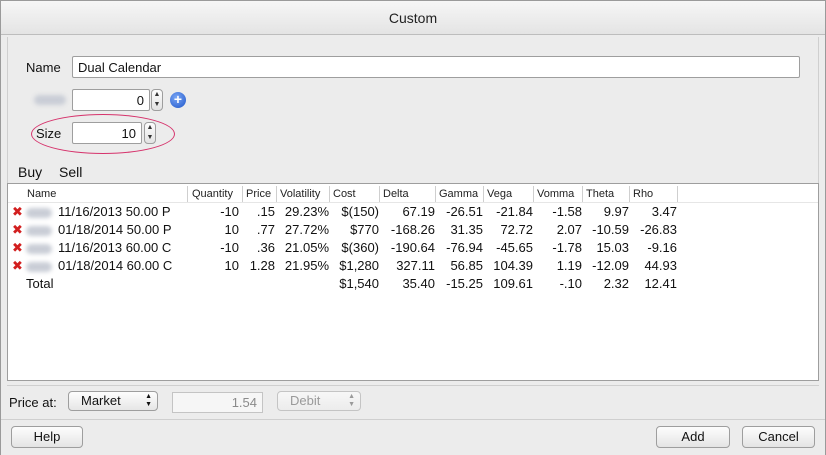  What do you see at coordinates (106, 194) in the screenshot?
I see `col-header-name: Name` at bounding box center [106, 194].